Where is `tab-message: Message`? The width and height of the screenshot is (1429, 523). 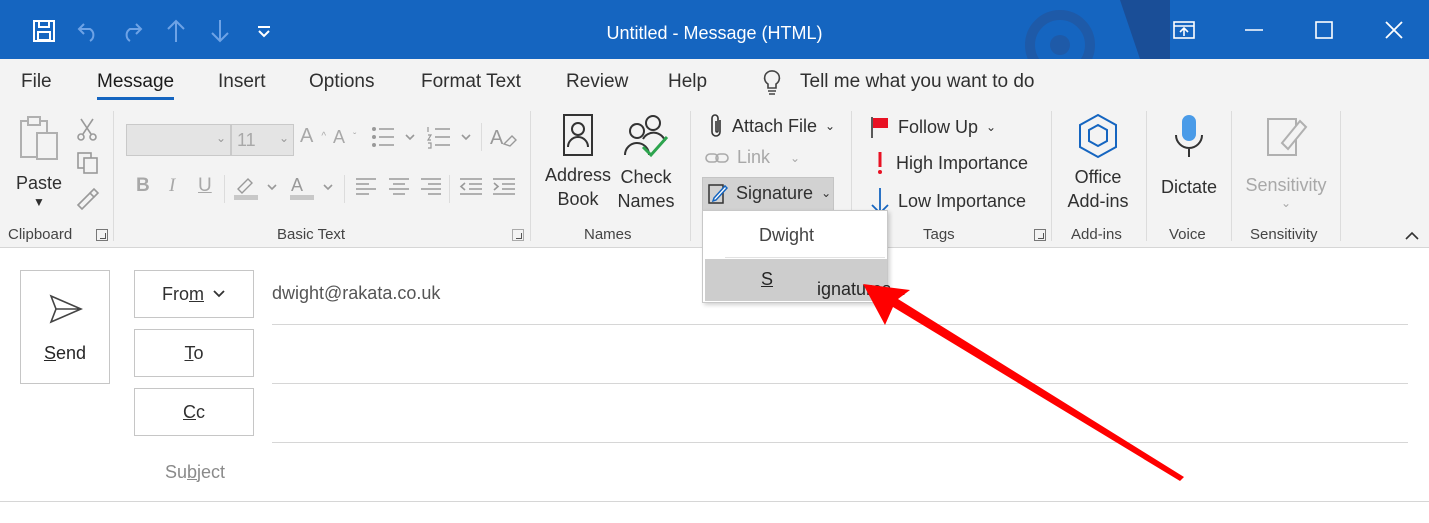 tab-message: Message is located at coordinates (136, 85).